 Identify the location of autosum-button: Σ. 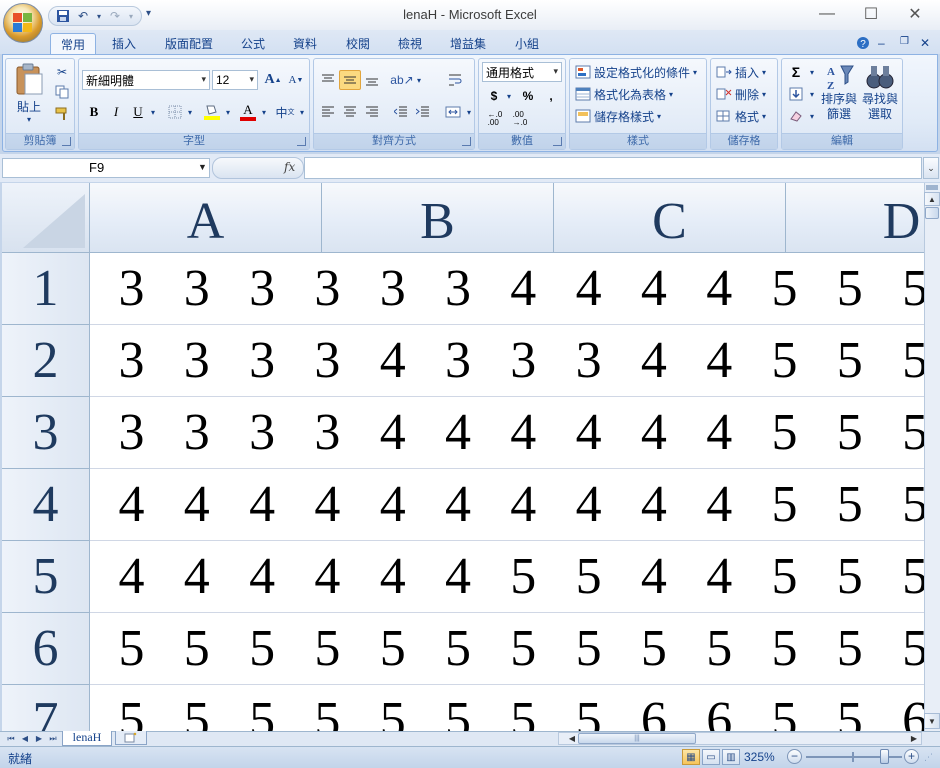
(796, 72).